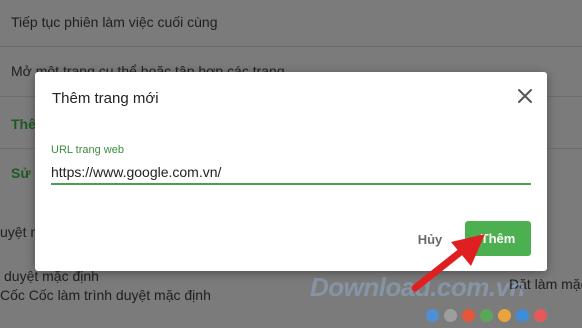 The width and height of the screenshot is (582, 328). What do you see at coordinates (291, 173) in the screenshot?
I see `url-input` at bounding box center [291, 173].